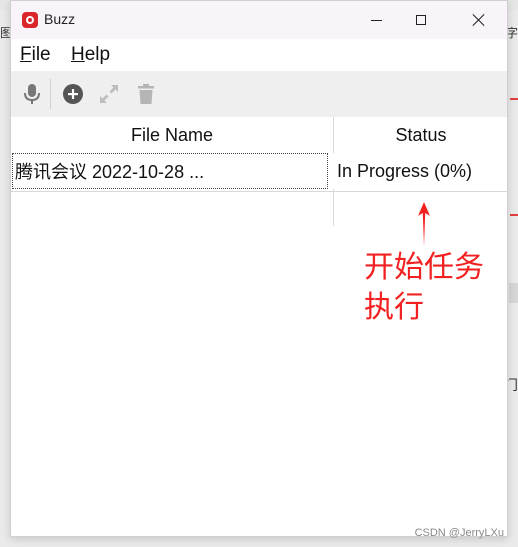  I want to click on window-title: Buzz, so click(60, 19).